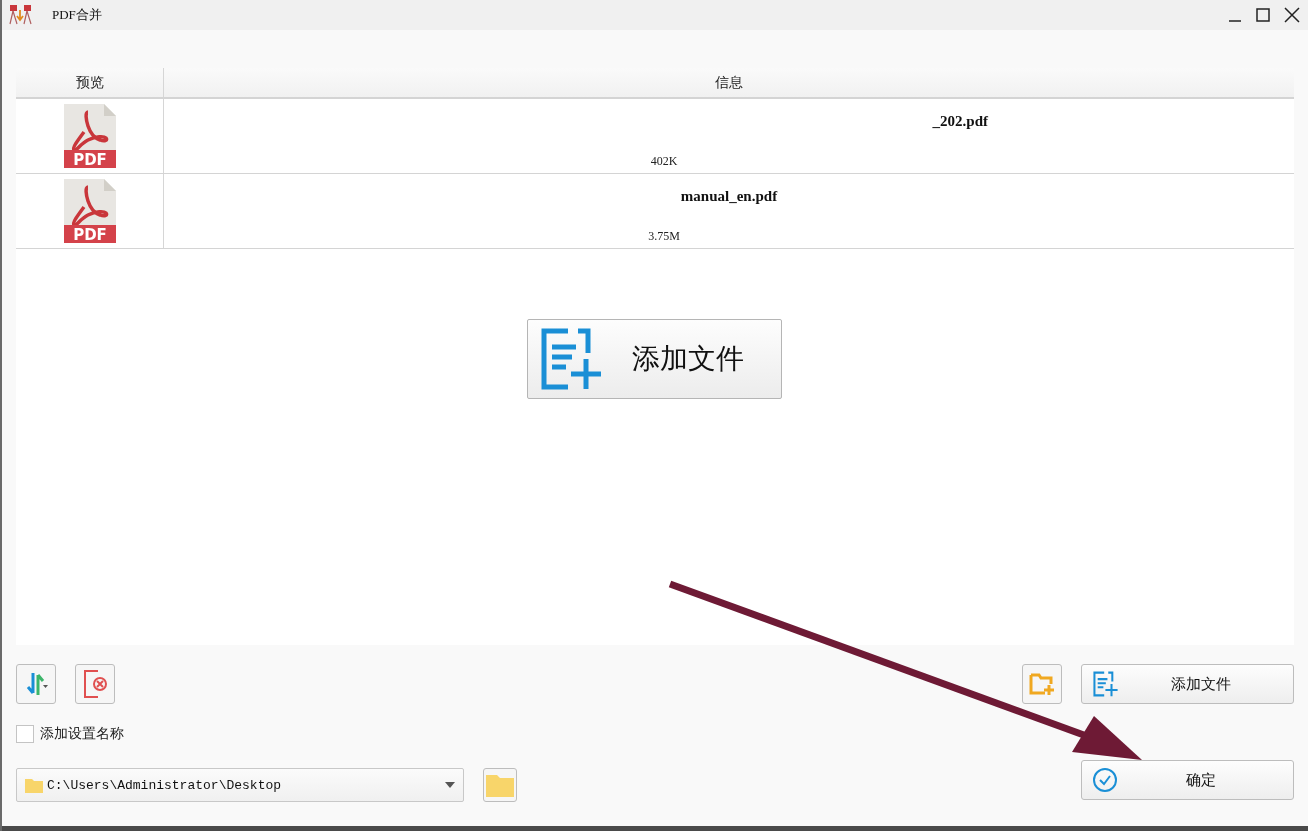 Image resolution: width=1308 pixels, height=831 pixels. Describe the element at coordinates (240, 785) in the screenshot. I see `output-path-dropdown: C:\Users\Administrator\Desktop` at that location.